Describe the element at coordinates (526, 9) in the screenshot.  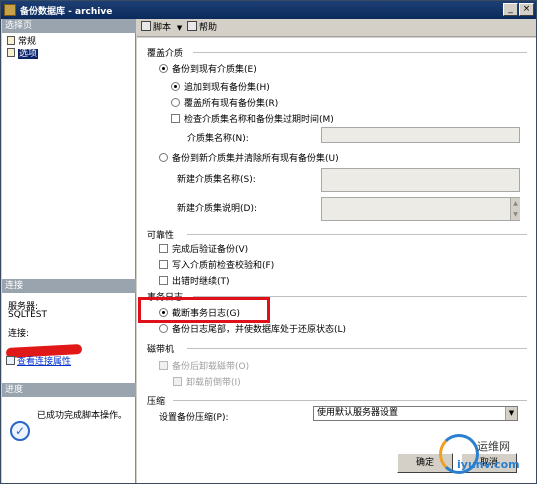
I see `close-icon: ×` at that location.